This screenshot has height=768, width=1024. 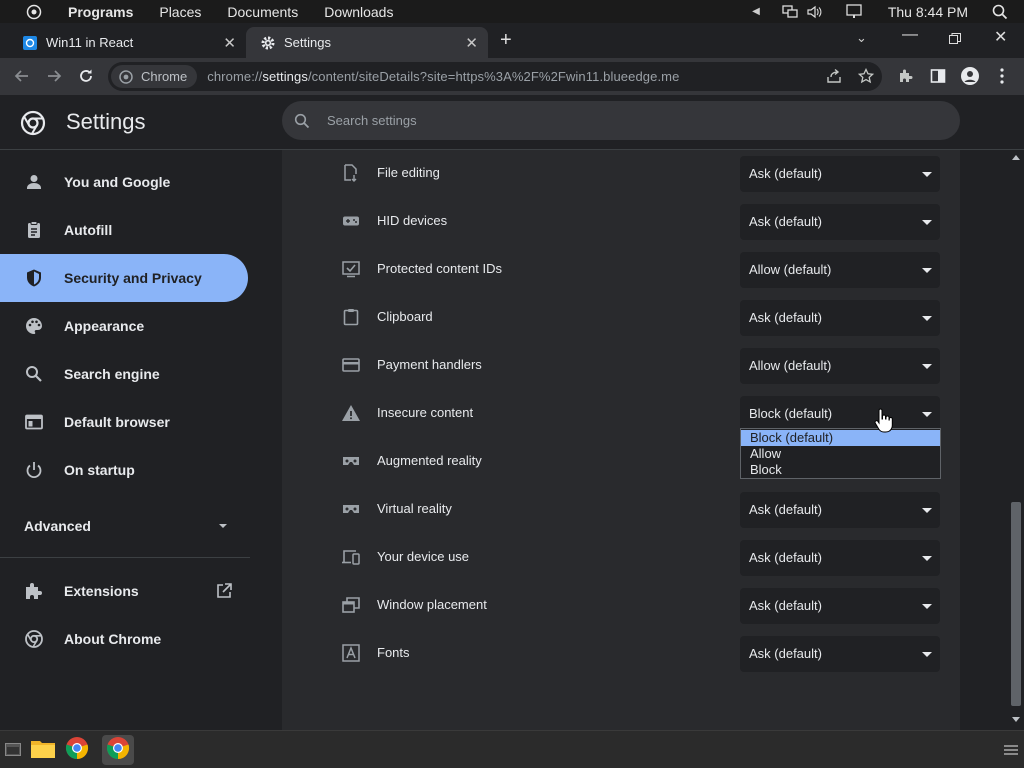 What do you see at coordinates (34, 422) in the screenshot?
I see `browser-icon` at bounding box center [34, 422].